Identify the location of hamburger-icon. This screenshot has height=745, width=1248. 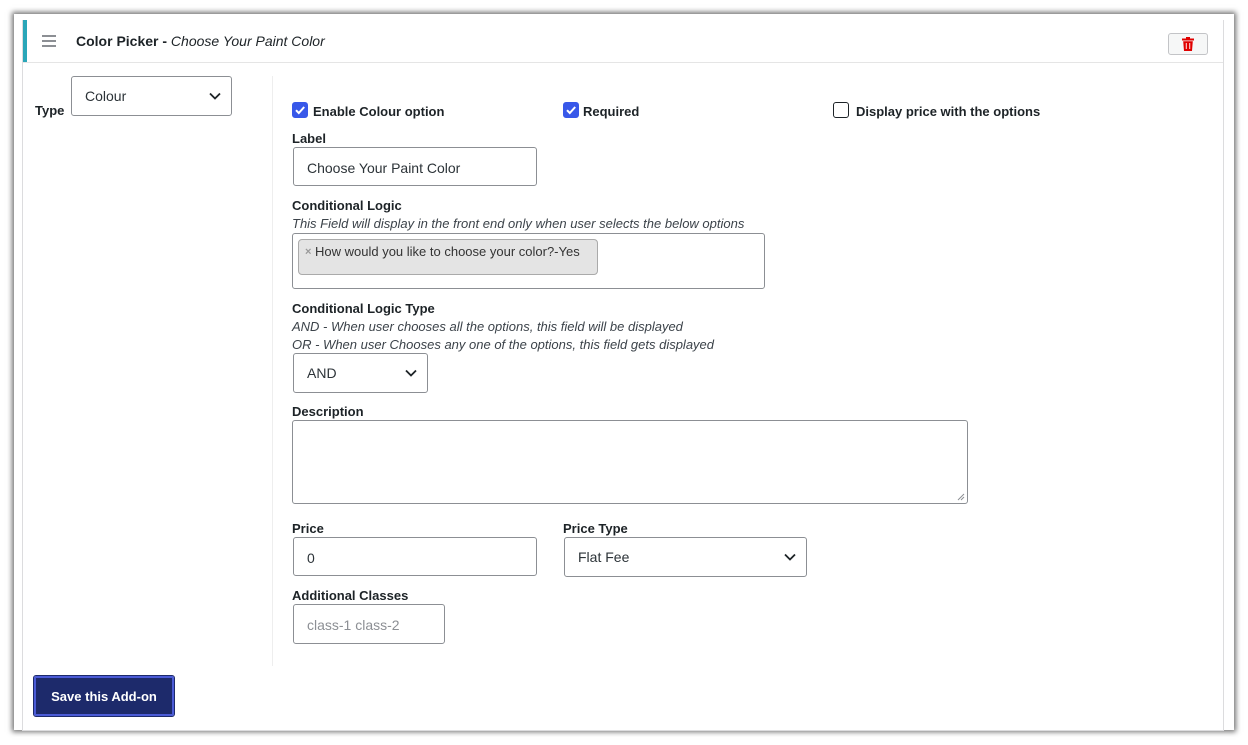
(49, 41).